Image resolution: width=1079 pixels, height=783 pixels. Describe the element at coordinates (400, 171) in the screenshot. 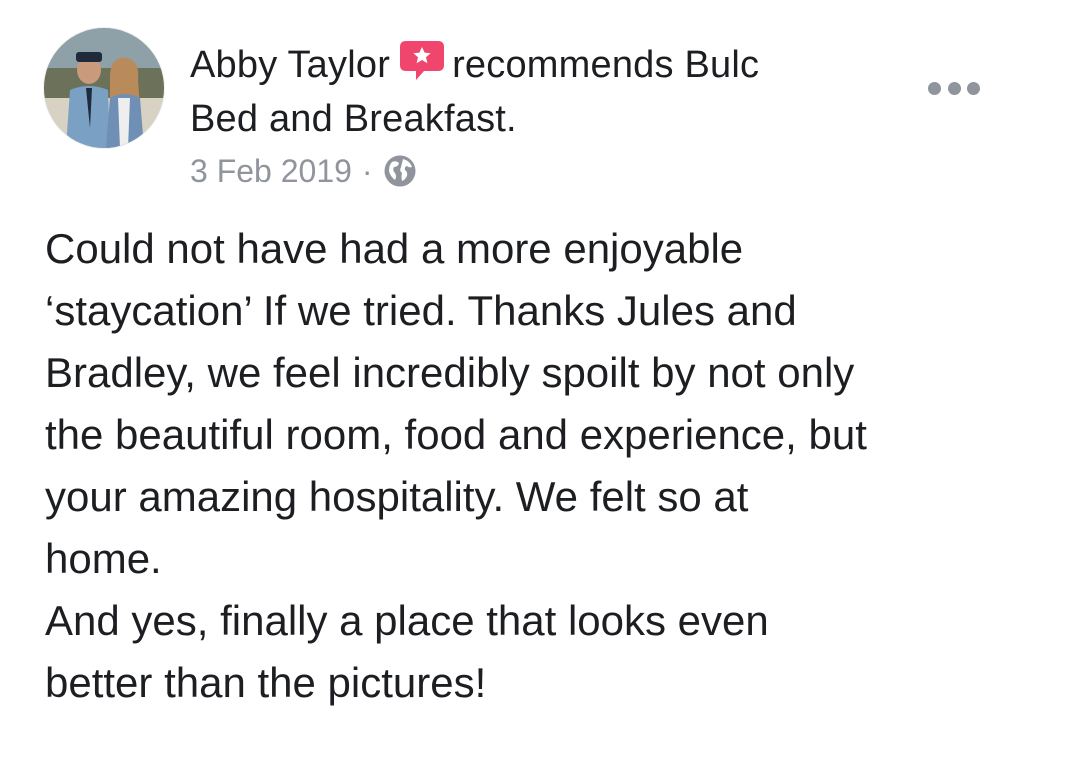

I see `globe-icon` at that location.